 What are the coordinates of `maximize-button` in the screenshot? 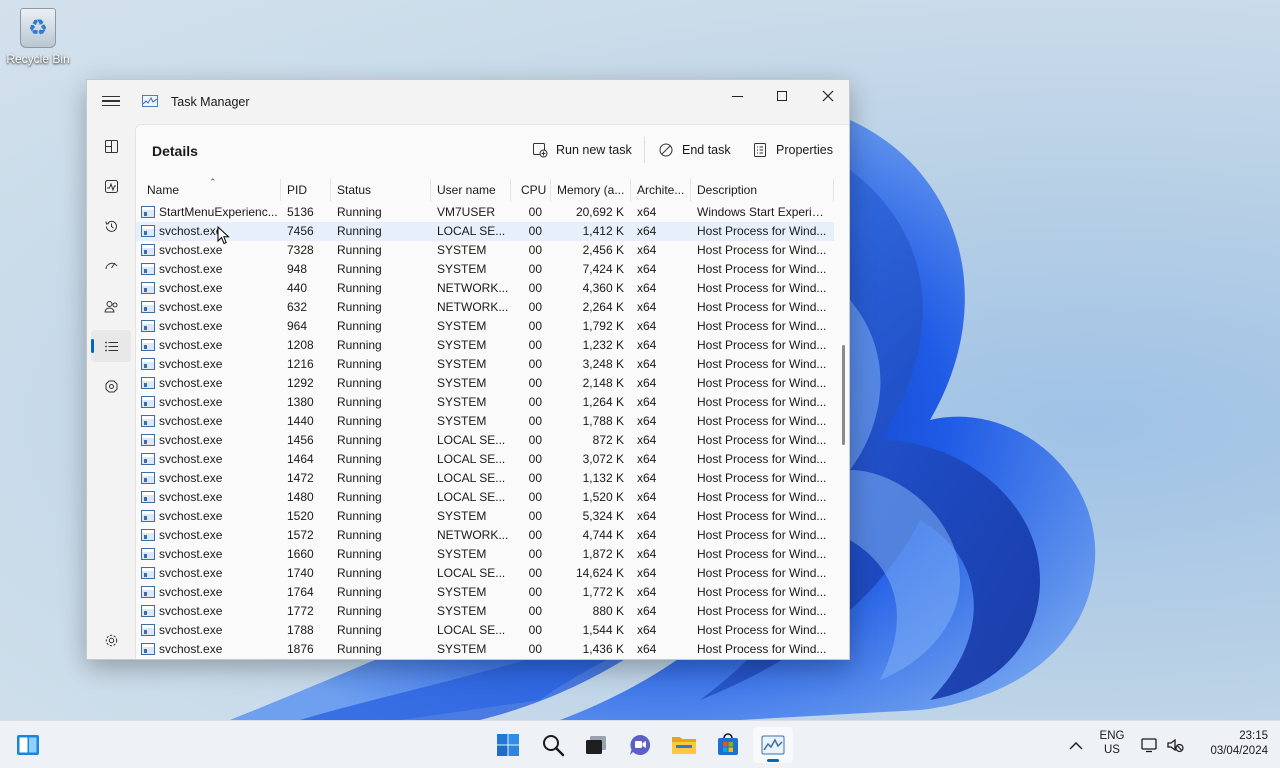 It's located at (782, 96).